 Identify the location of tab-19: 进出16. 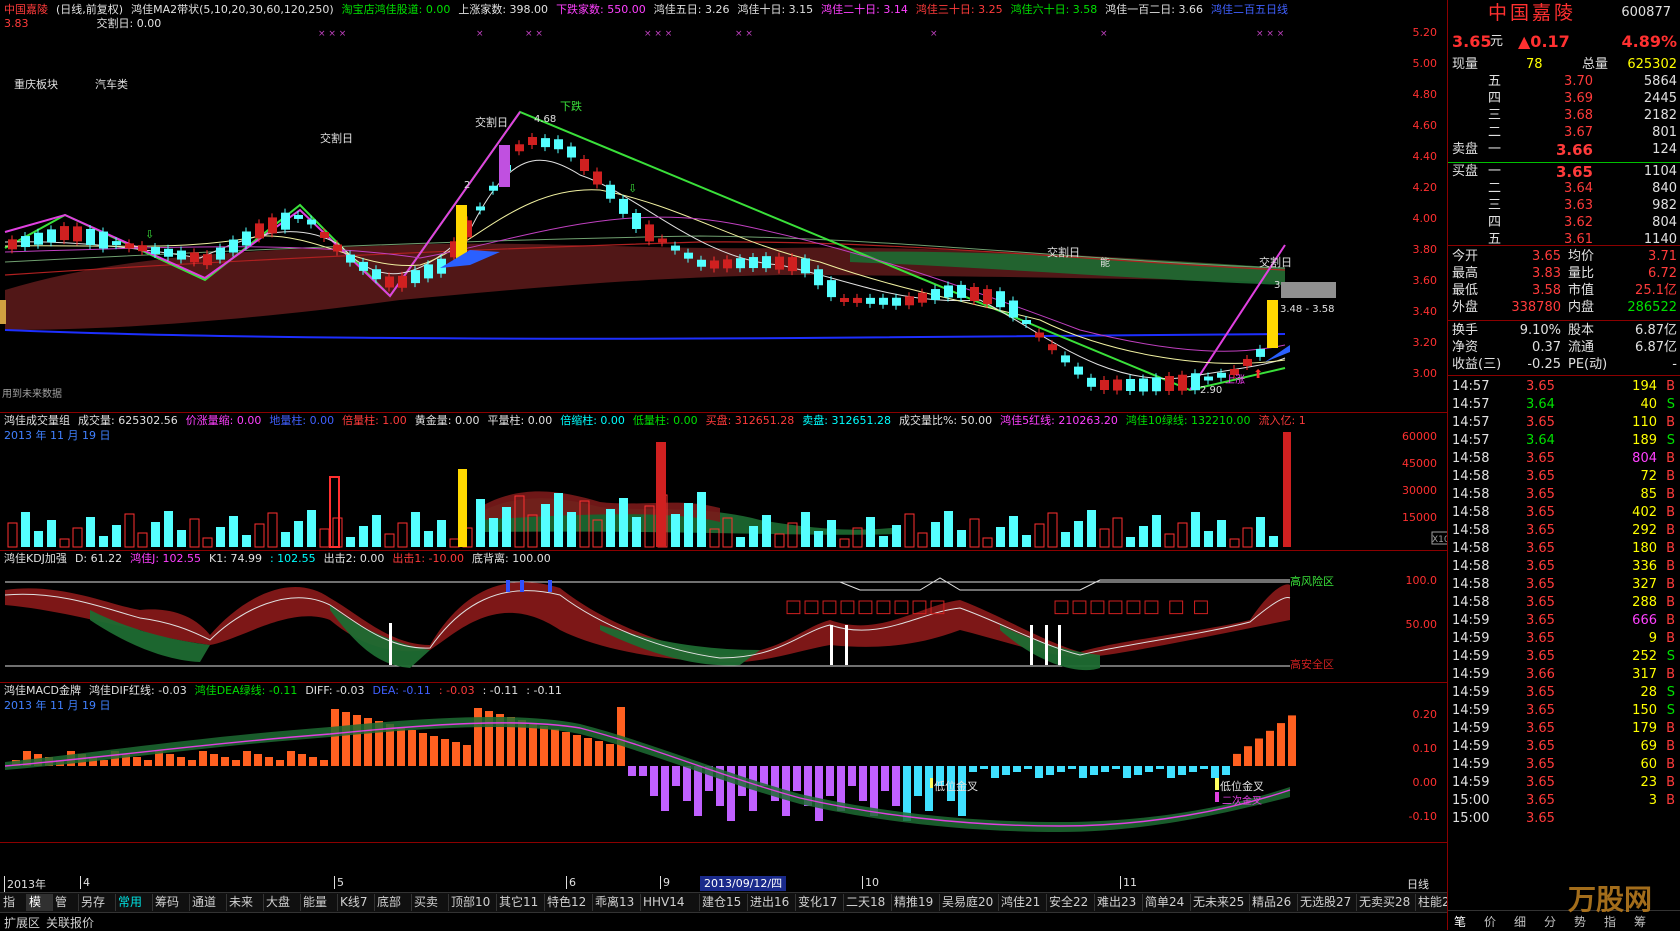
(771, 902).